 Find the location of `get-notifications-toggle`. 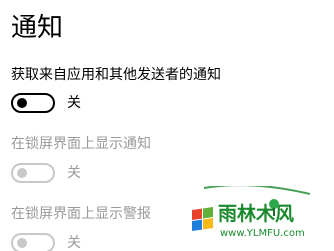

get-notifications-toggle is located at coordinates (33, 103).